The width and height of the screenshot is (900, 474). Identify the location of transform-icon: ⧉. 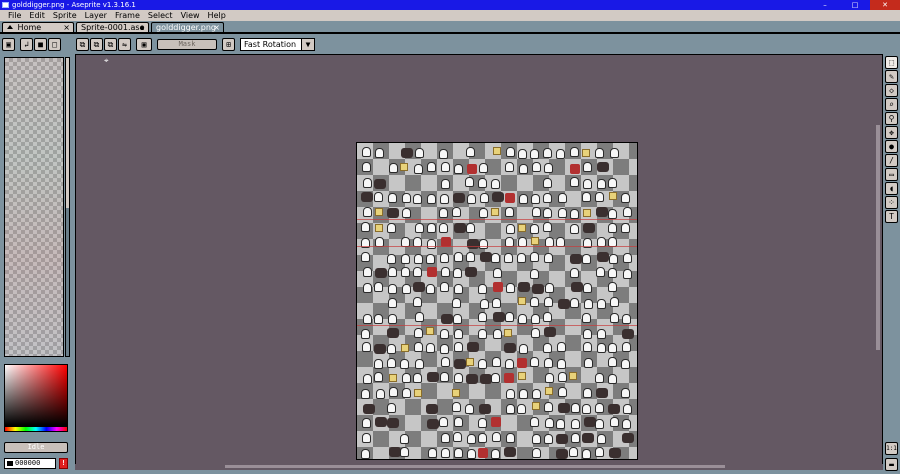
(82, 44).